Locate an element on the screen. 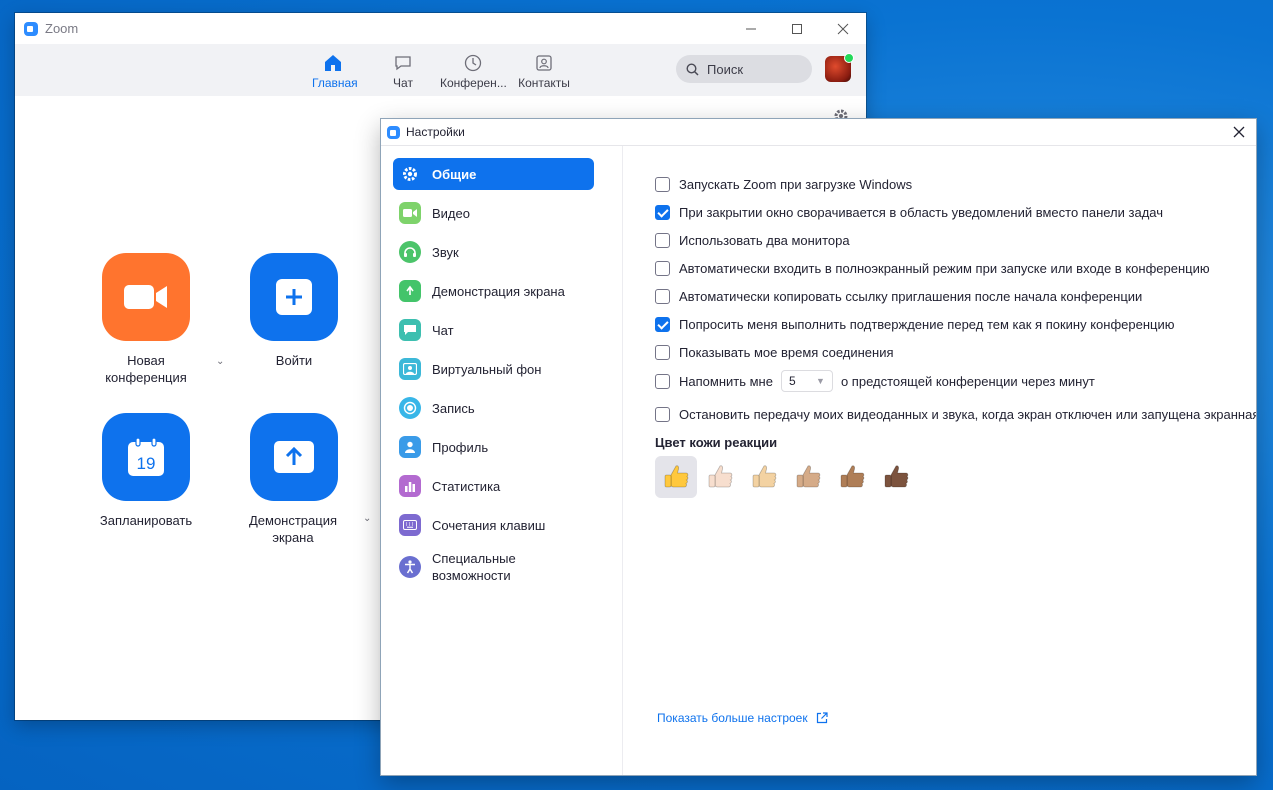  skin-tone-picker is located at coordinates (787, 477).